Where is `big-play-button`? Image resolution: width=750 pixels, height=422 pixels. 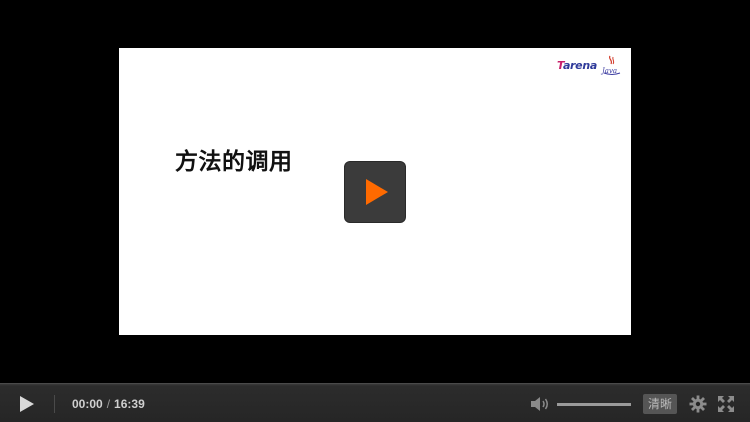 big-play-button is located at coordinates (375, 192).